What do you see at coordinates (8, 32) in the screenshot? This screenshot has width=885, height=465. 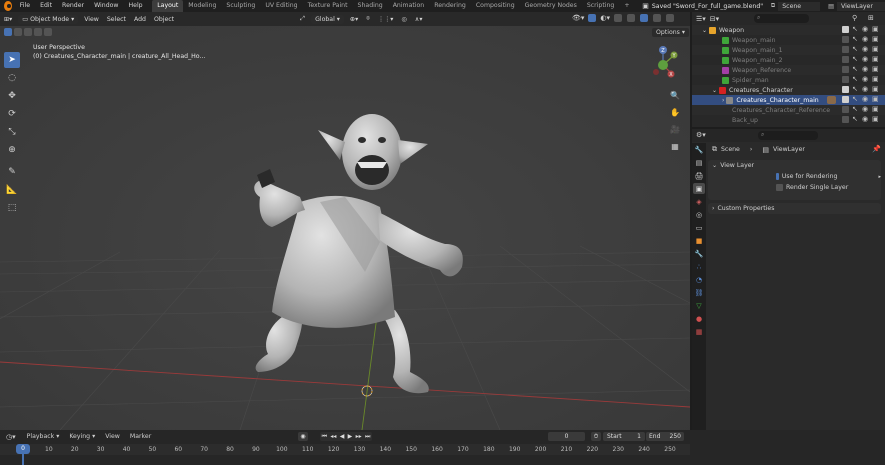 I see `select-mode-new-icon` at bounding box center [8, 32].